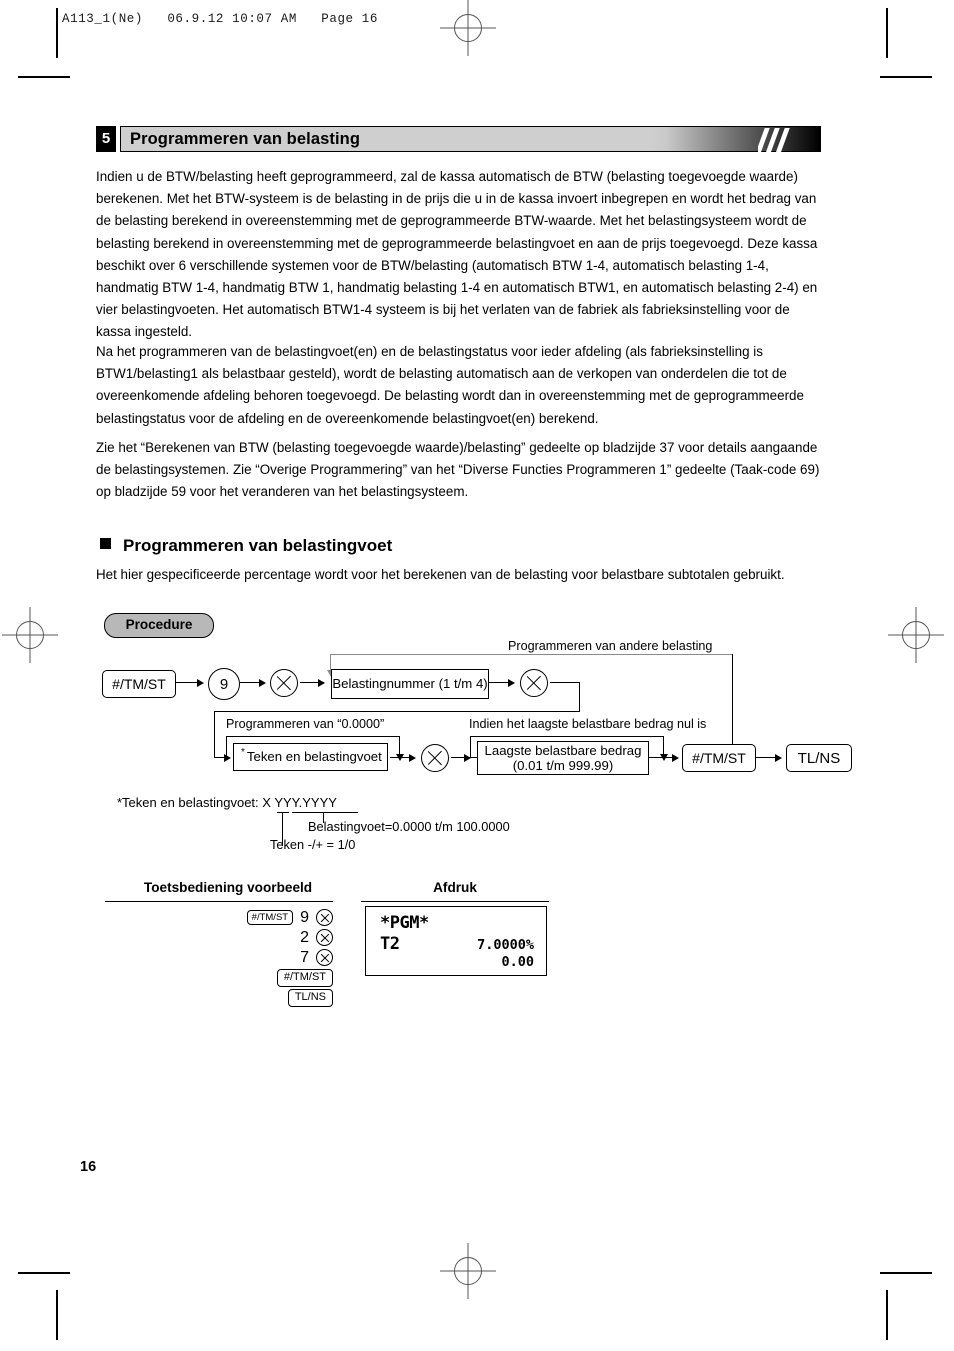 The width and height of the screenshot is (954, 1351). Describe the element at coordinates (314, 757) in the screenshot. I see `diagram-box-sign-and-rate-text: Teken en belastingvoet` at that location.